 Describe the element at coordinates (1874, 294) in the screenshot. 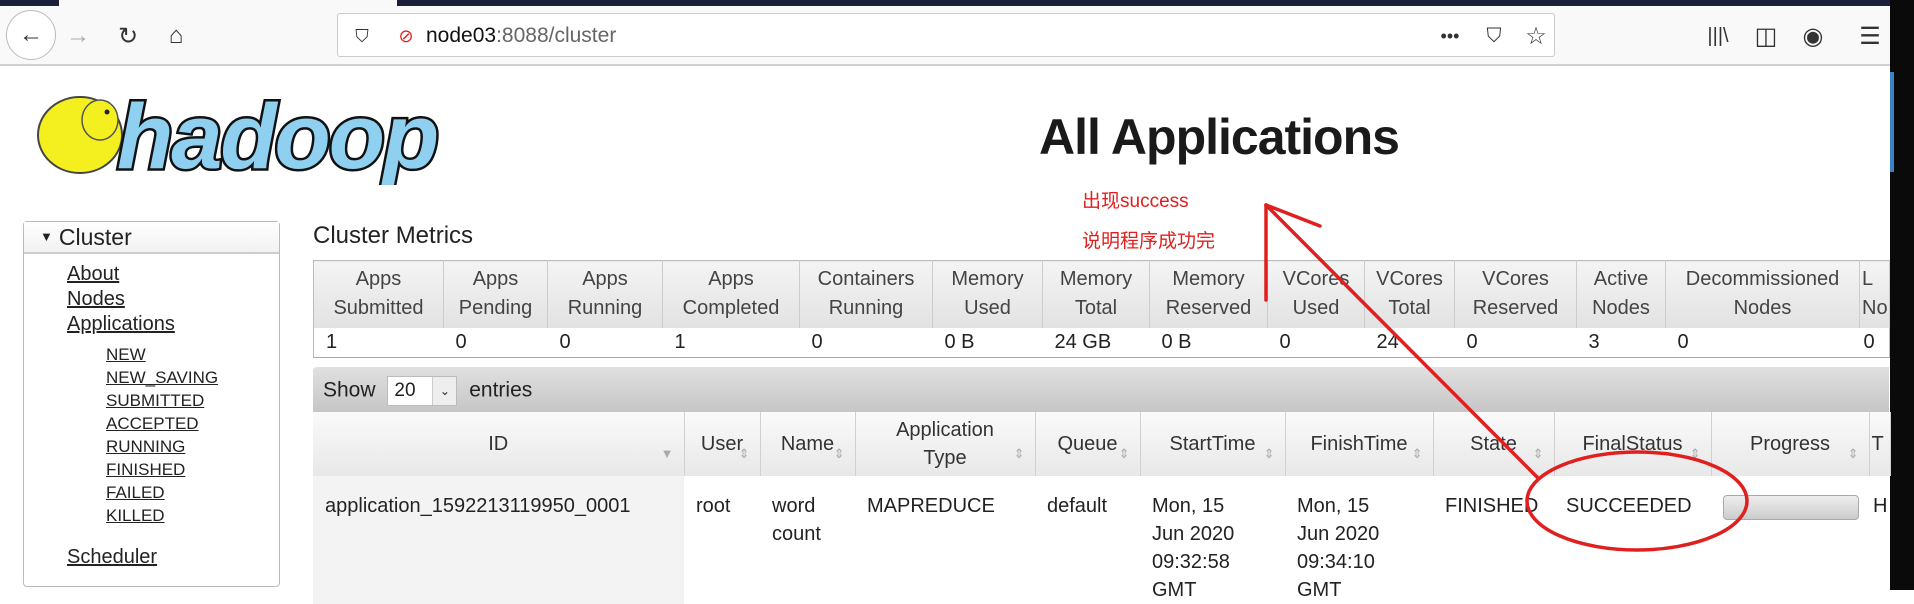

I see `metric-header: L No` at that location.